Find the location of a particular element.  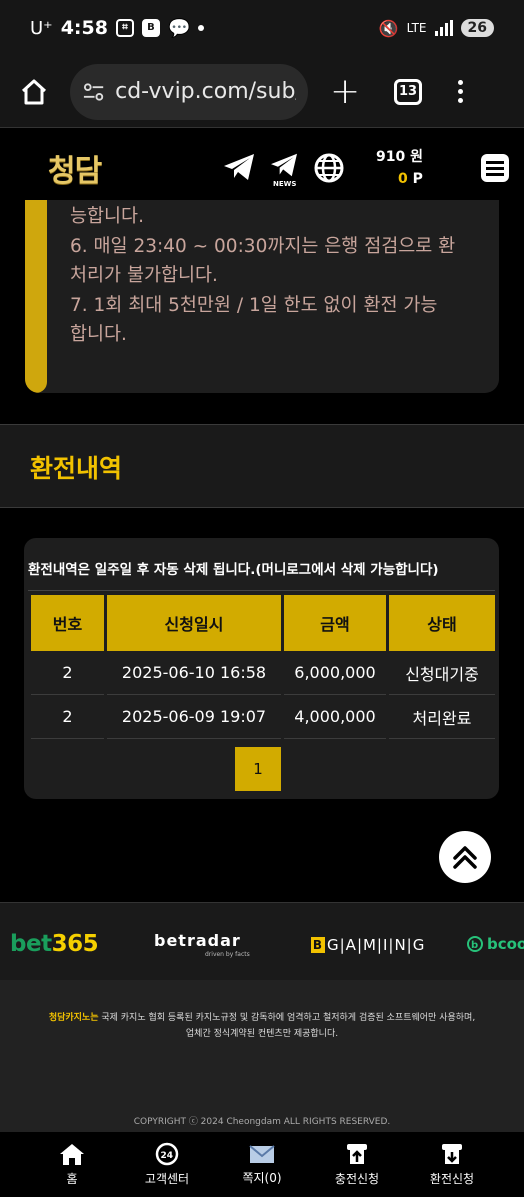

cell-amount: 6,000,000 is located at coordinates (335, 673).